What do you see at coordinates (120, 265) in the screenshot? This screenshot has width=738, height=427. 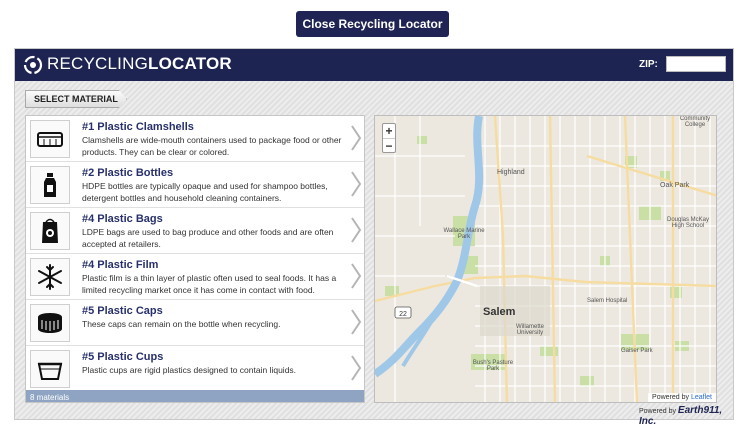 I see `list-item-title: #4 Plastic Film` at bounding box center [120, 265].